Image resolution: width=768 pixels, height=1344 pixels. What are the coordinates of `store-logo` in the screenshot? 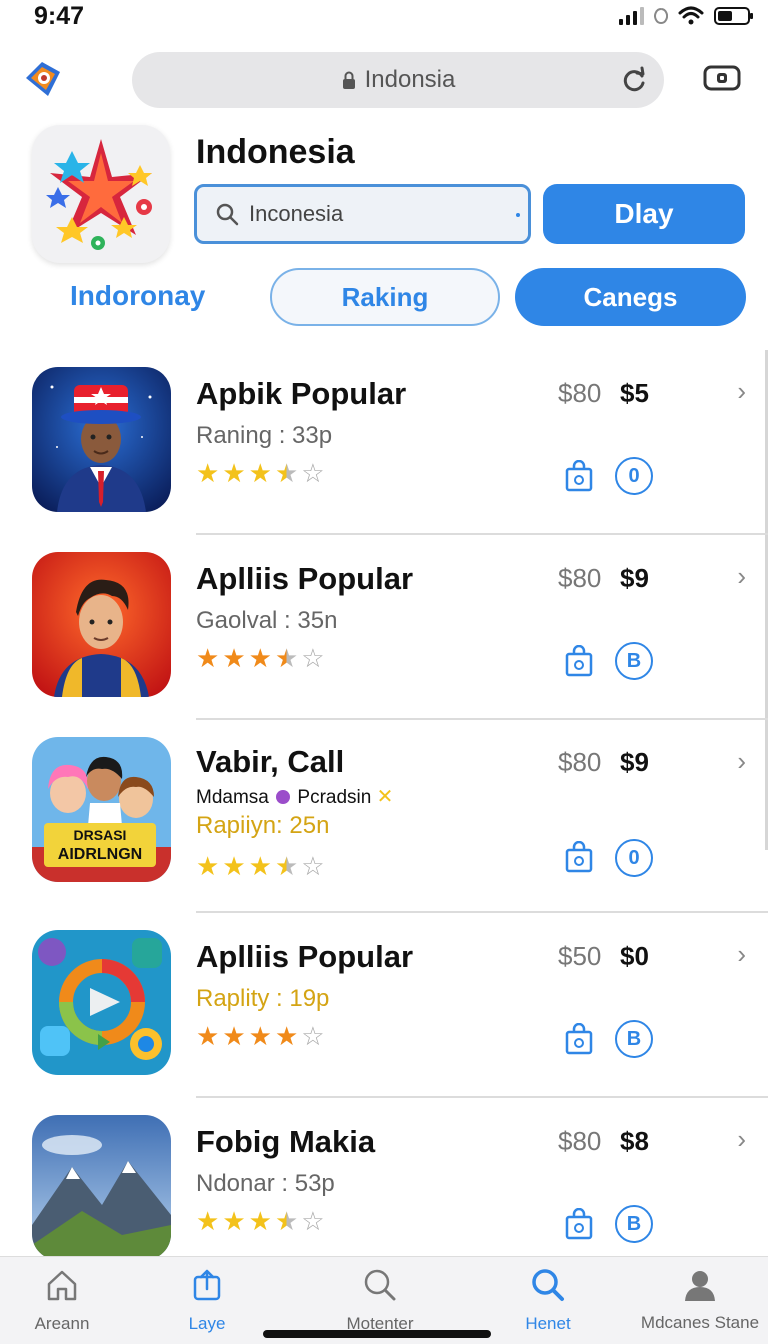 It's located at (101, 194).